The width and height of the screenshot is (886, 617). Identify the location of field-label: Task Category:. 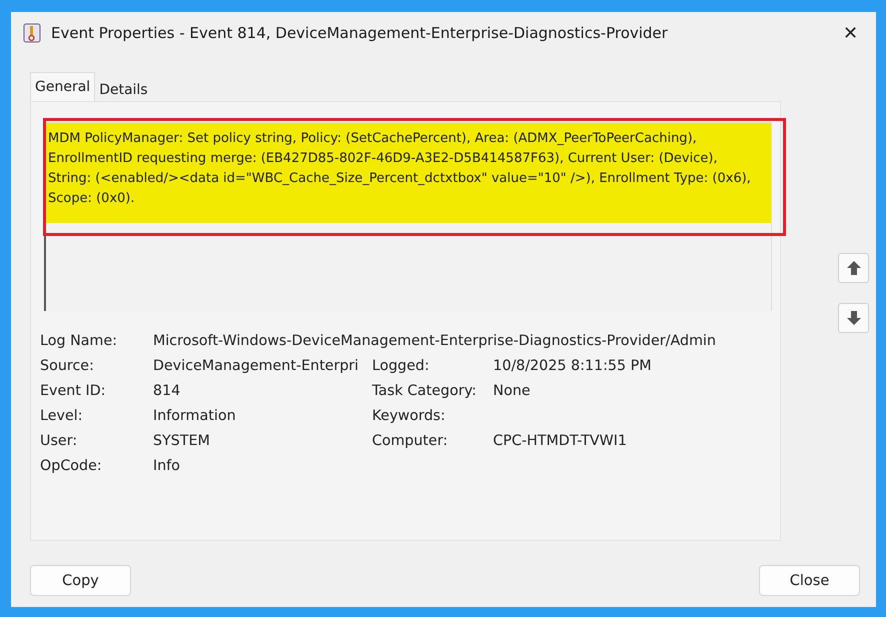
(425, 391).